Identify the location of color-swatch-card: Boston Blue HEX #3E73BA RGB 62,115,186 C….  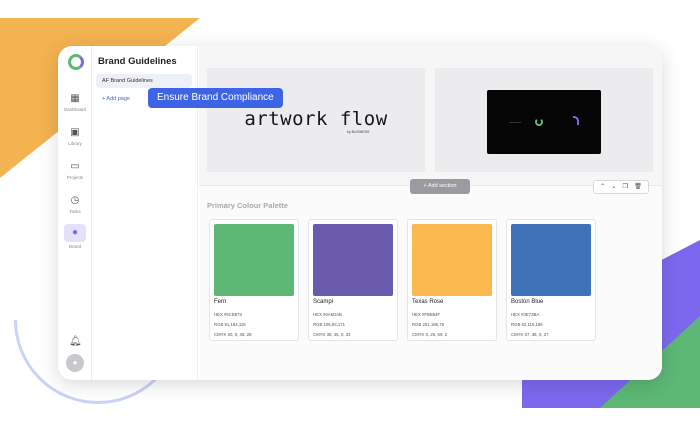
(551, 280).